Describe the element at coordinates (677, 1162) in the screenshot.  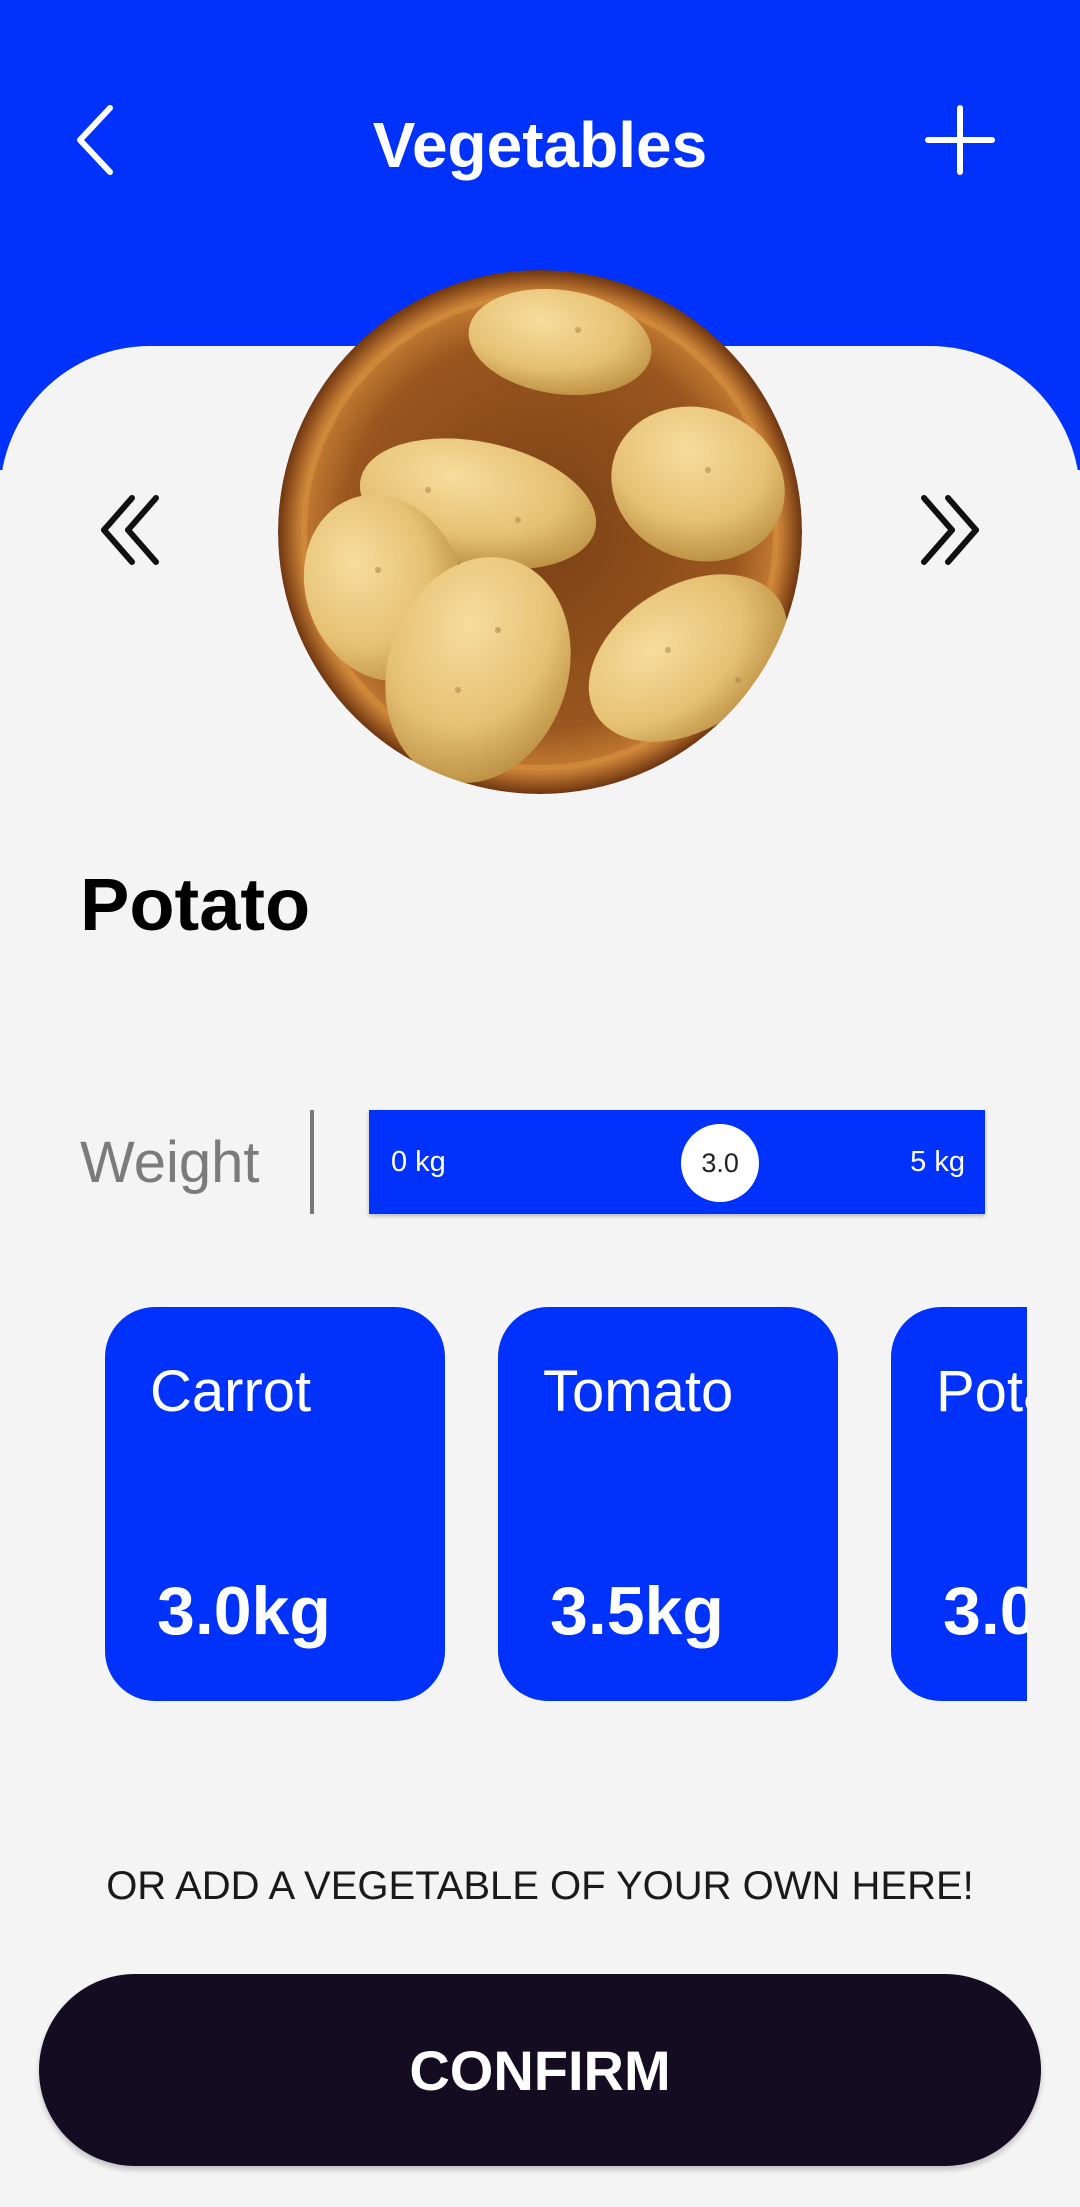
I see `weight-slider: 0 kg 5 kg 3.0` at that location.